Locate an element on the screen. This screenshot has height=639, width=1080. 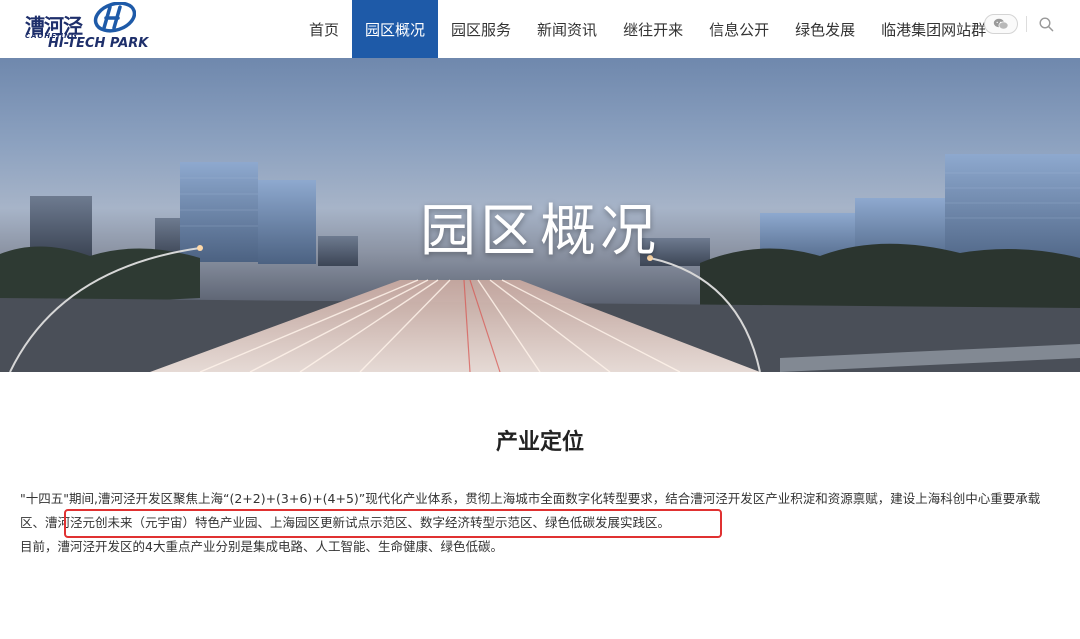
tools-divider is located at coordinates (1026, 24).